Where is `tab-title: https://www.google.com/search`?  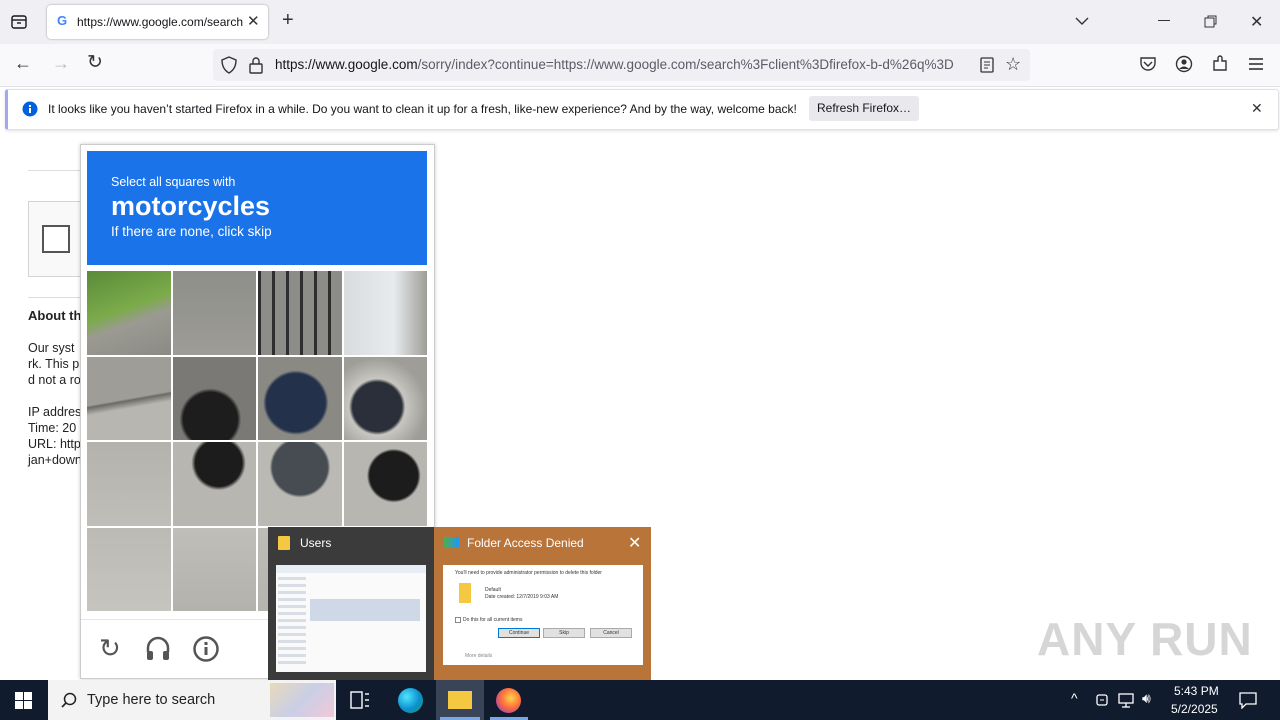 tab-title: https://www.google.com/search is located at coordinates (160, 22).